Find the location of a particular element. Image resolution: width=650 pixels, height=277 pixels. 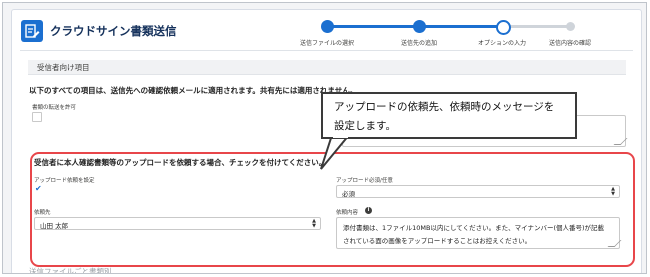

upload-request-checkbox-checked-icon: ✔ is located at coordinates (38, 189).